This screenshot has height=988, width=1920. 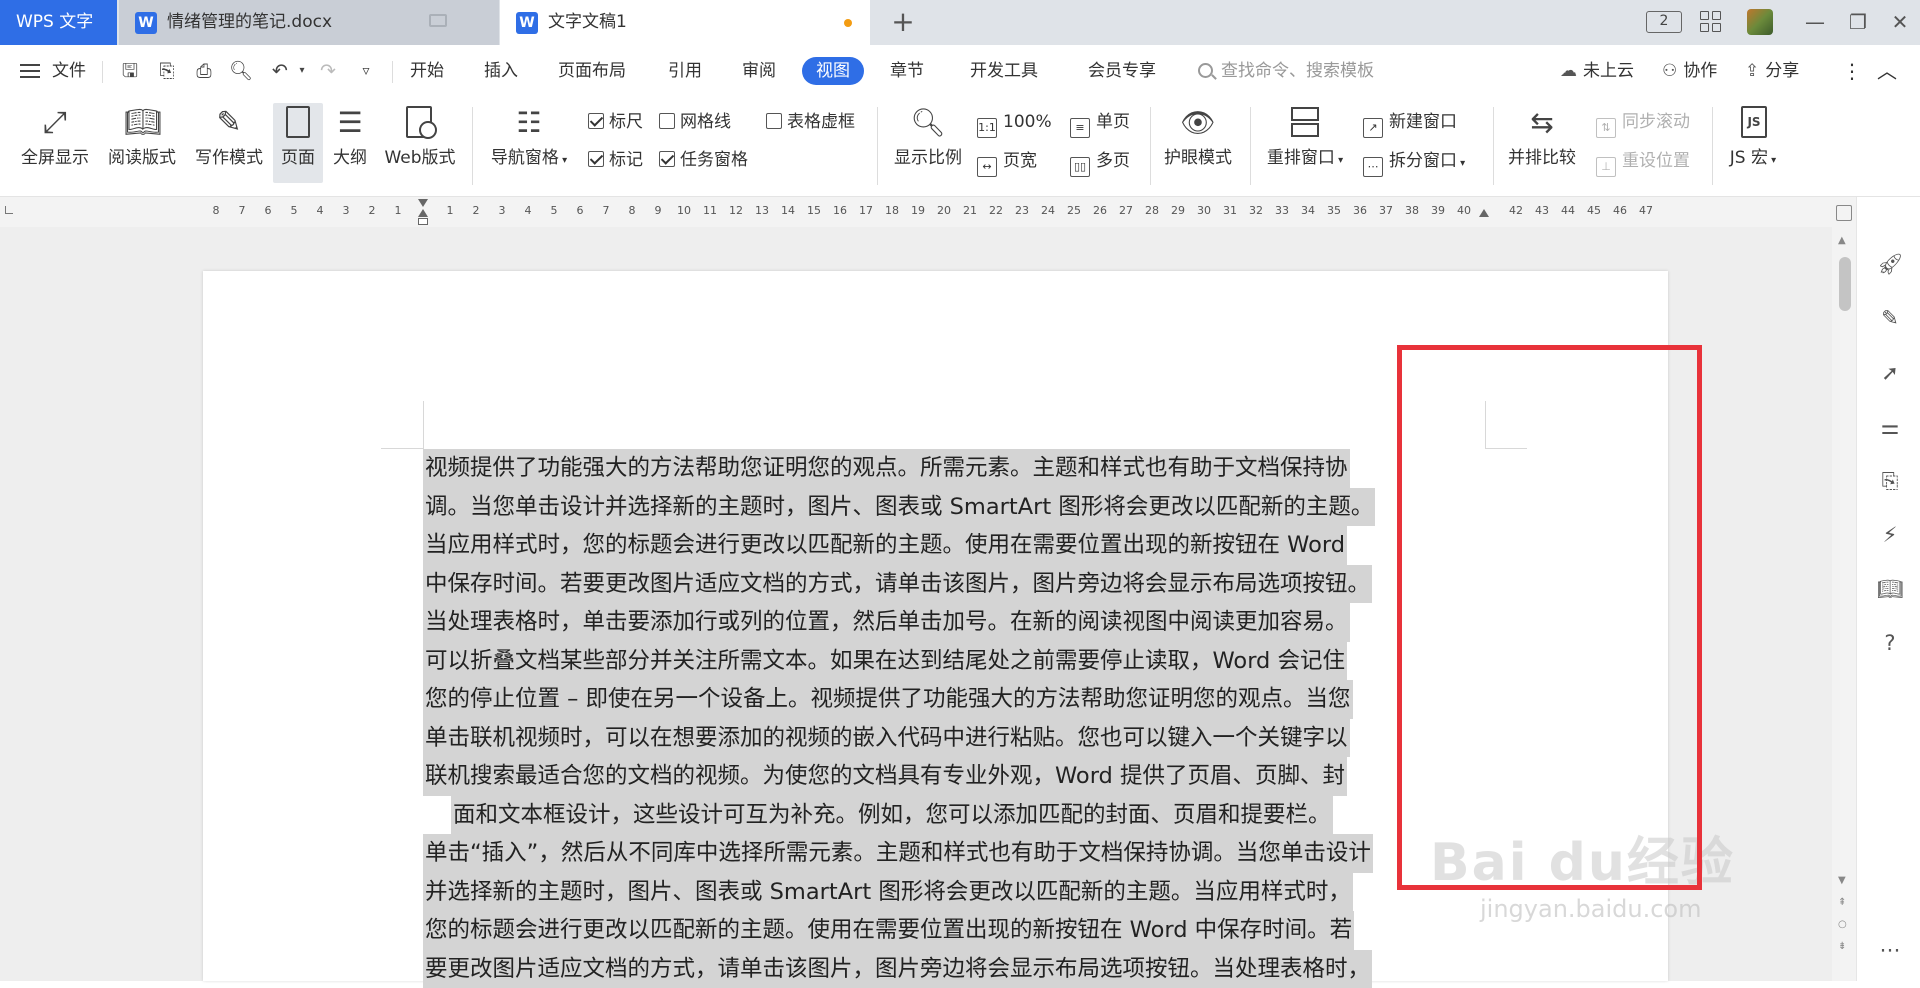 I want to click on js-macro-button: JS JS 宏 ▾, so click(x=1753, y=139).